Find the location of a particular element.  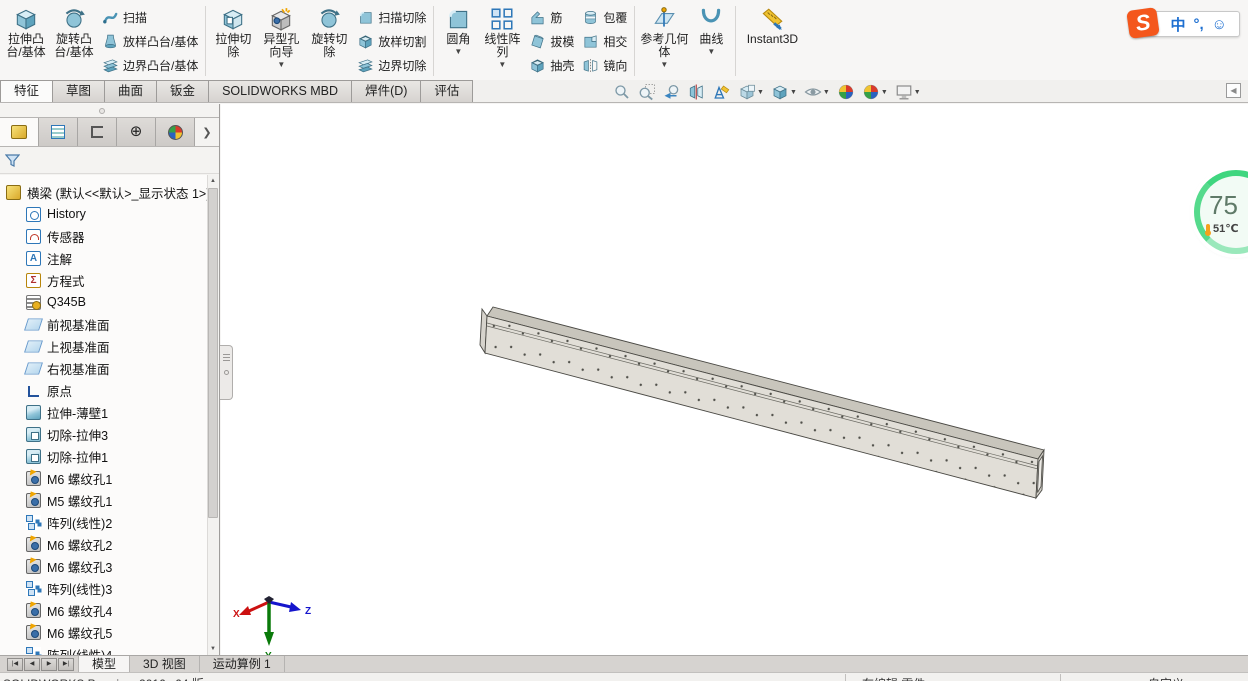

wrap-button: 包覆 is located at coordinates (604, 17).